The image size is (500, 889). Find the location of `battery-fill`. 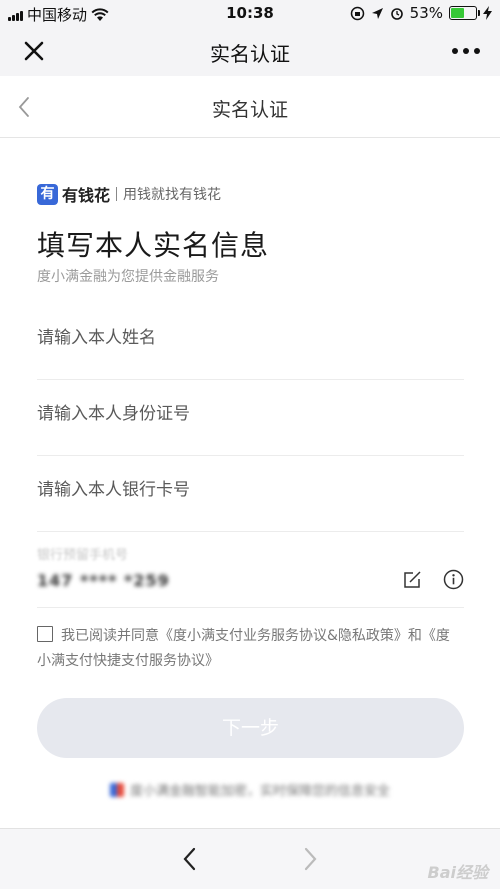

battery-fill is located at coordinates (457, 13).